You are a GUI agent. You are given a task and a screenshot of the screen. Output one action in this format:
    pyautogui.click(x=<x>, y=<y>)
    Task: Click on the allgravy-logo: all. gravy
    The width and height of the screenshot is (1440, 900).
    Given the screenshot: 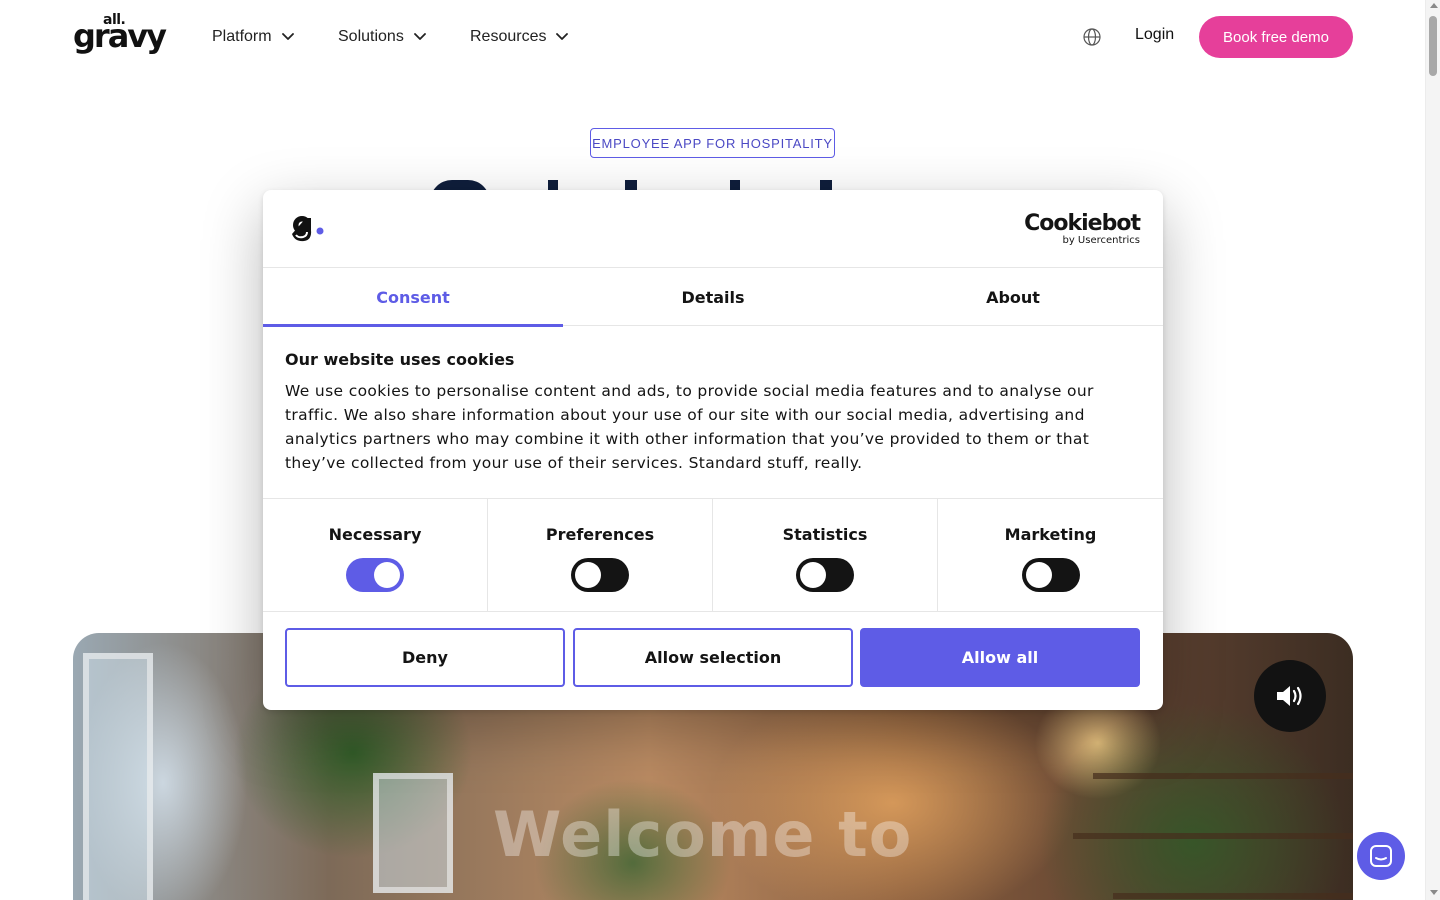 What is the action you would take?
    pyautogui.click(x=122, y=34)
    